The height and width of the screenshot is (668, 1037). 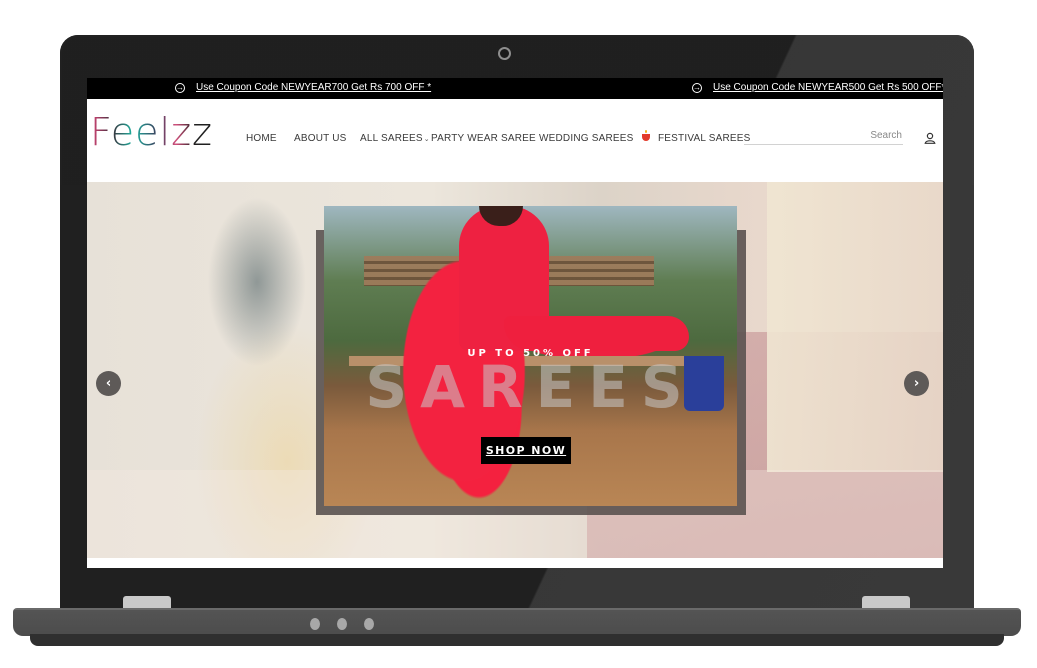 I want to click on slider-next-button: ›, so click(x=916, y=383).